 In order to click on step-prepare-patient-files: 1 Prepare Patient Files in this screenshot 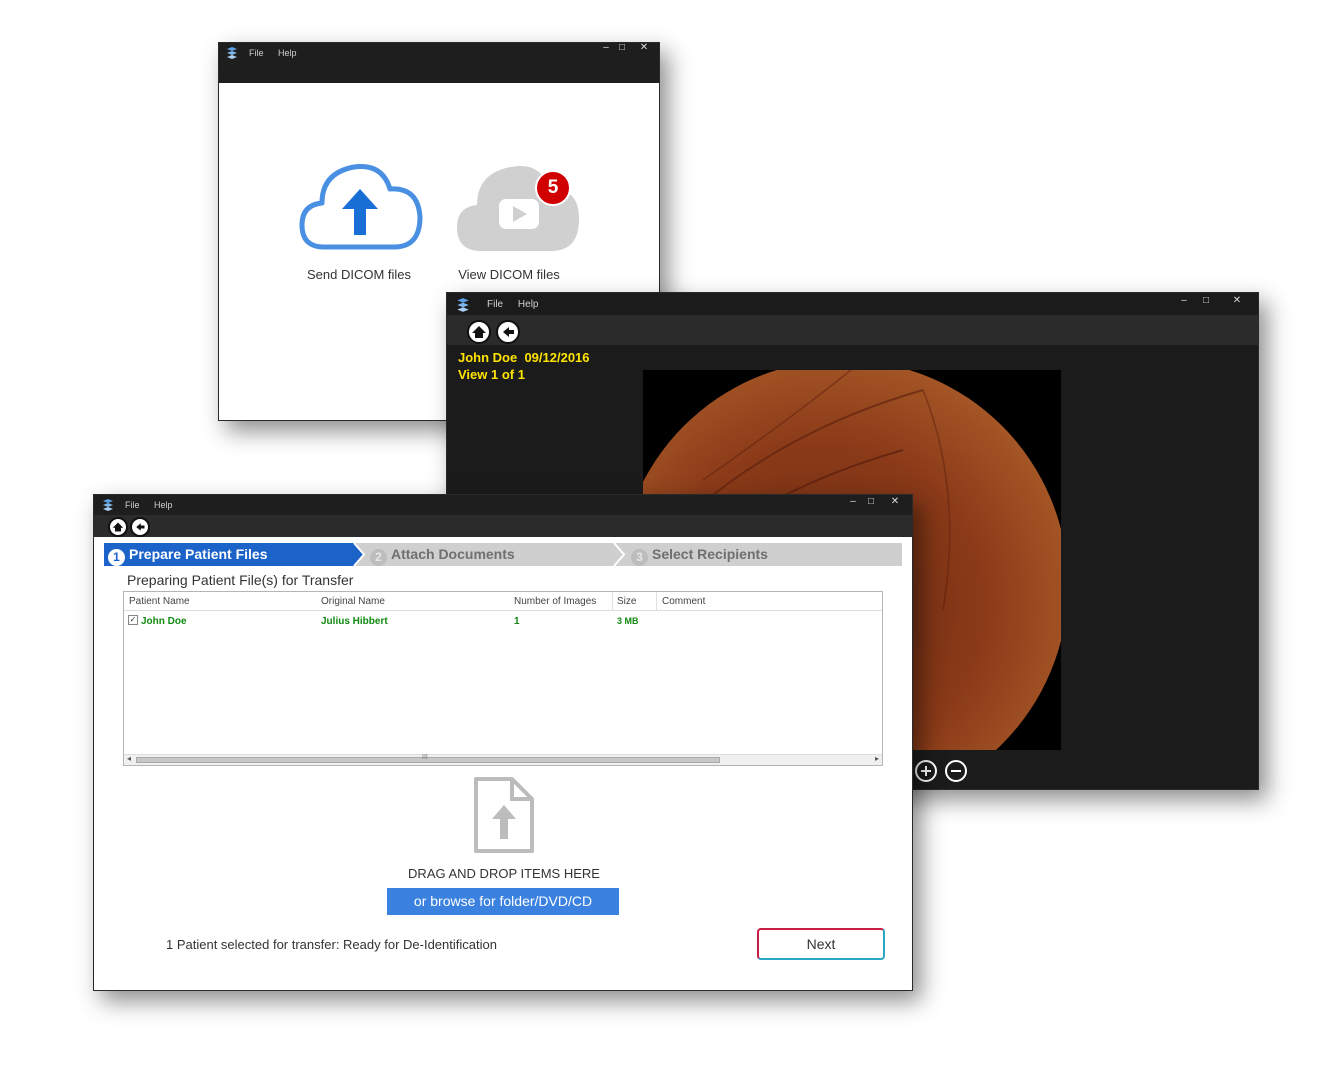, I will do `click(188, 554)`.